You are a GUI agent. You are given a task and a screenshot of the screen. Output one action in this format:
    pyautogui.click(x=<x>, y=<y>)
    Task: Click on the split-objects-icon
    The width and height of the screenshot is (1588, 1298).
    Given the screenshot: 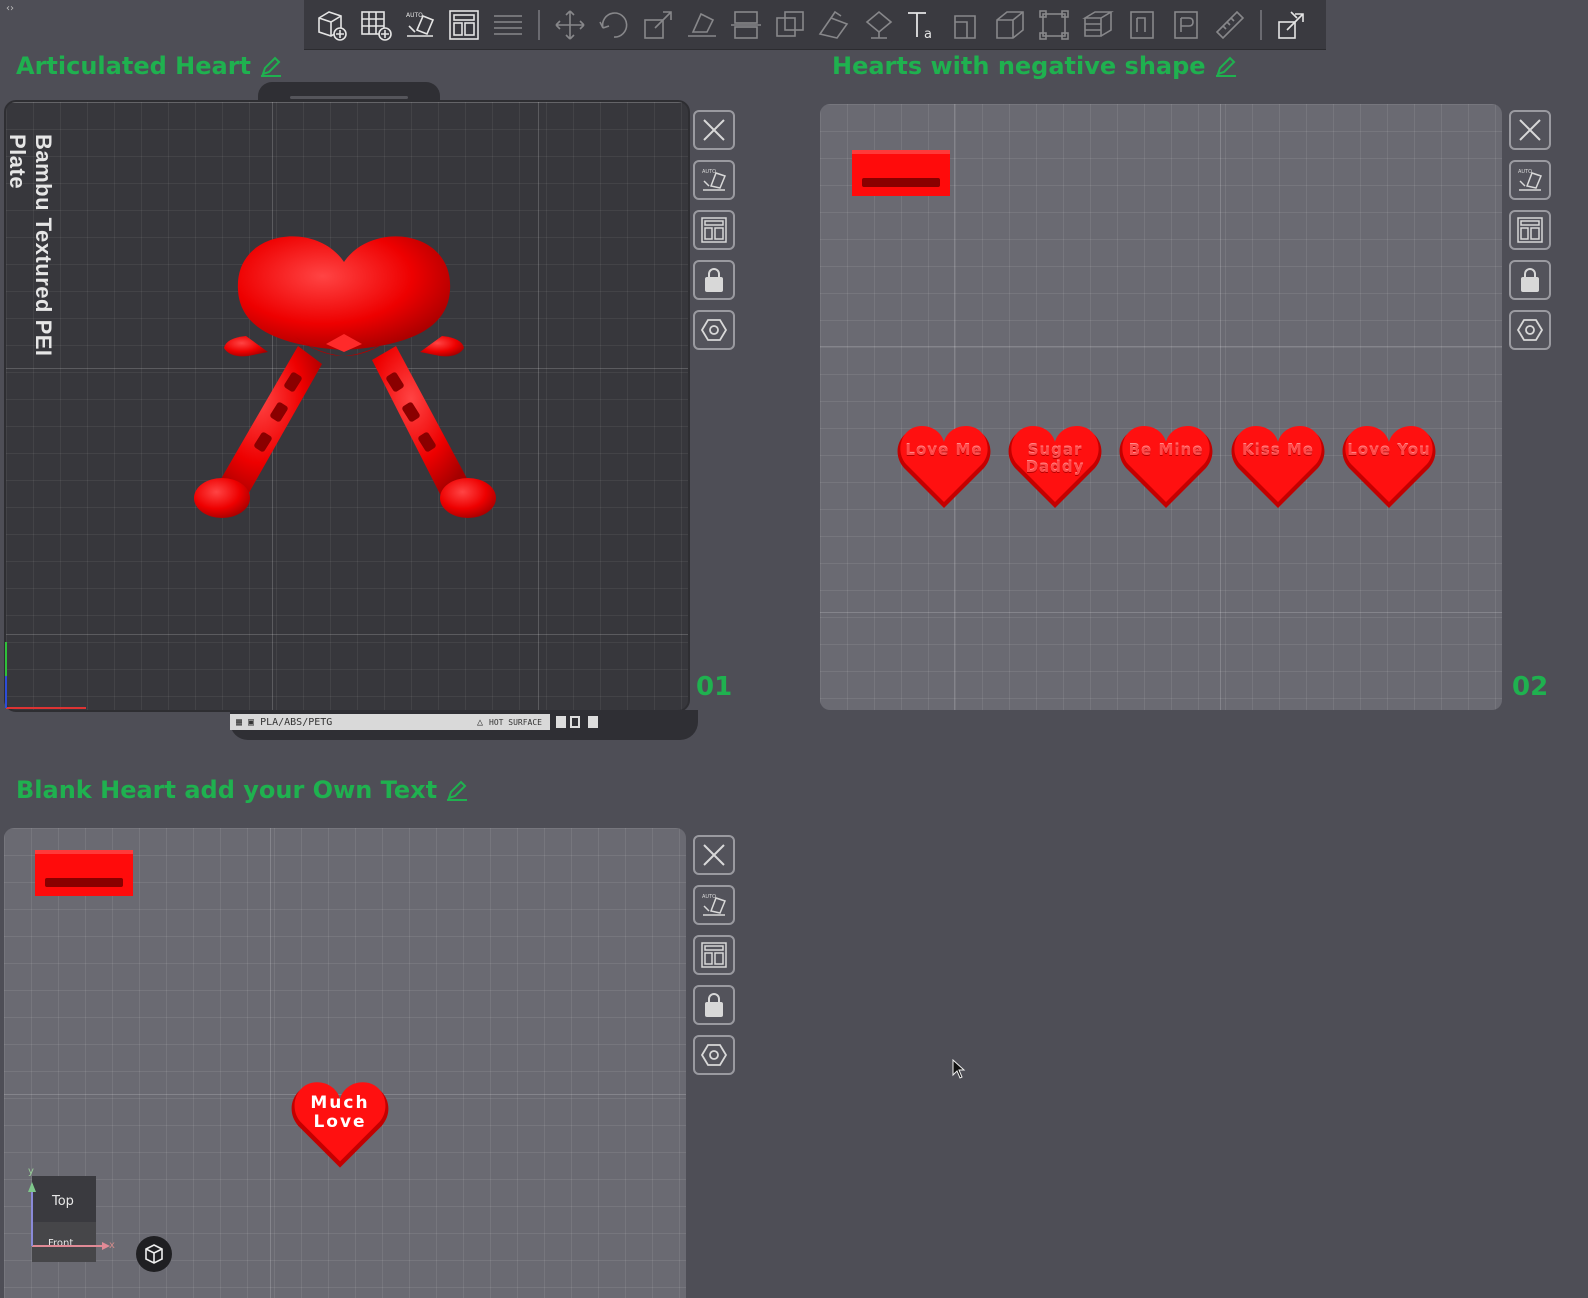 What is the action you would take?
    pyautogui.click(x=1098, y=25)
    